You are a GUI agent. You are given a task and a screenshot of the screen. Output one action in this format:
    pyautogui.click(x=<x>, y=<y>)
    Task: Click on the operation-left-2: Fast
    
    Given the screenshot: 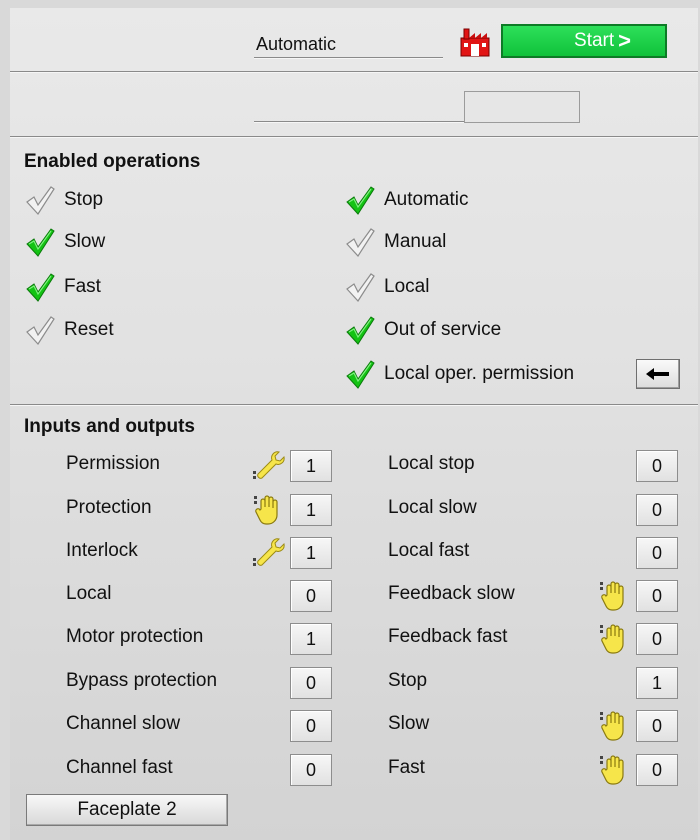 What is the action you would take?
    pyautogui.click(x=62, y=287)
    